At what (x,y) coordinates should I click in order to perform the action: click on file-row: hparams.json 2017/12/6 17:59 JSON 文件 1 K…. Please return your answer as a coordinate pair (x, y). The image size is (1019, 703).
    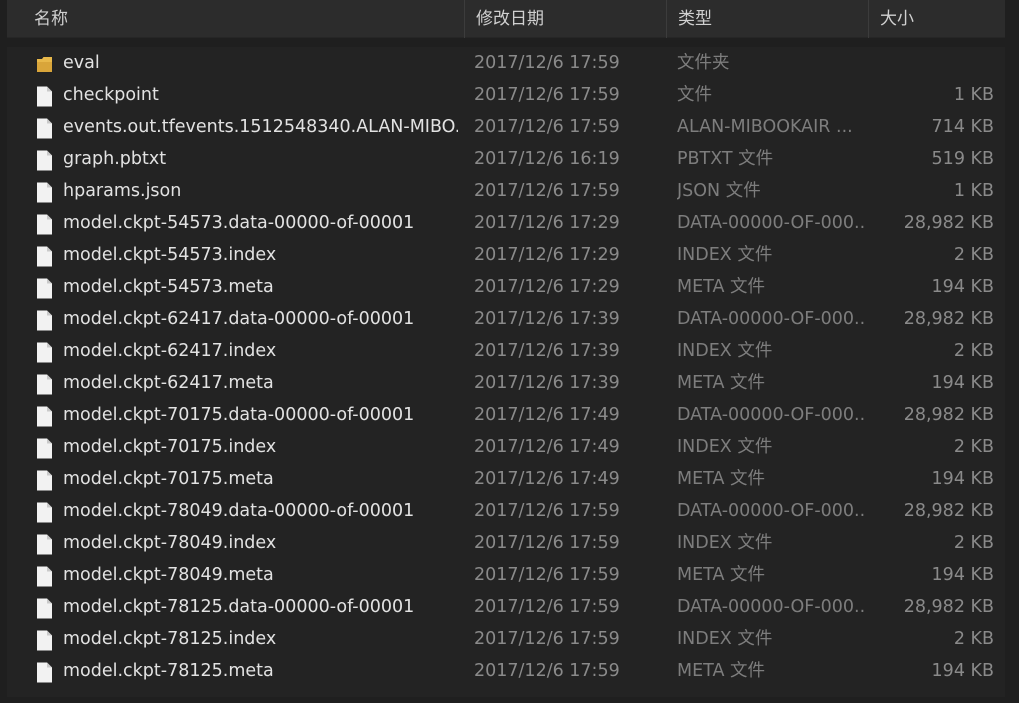
    Looking at the image, I should click on (506, 191).